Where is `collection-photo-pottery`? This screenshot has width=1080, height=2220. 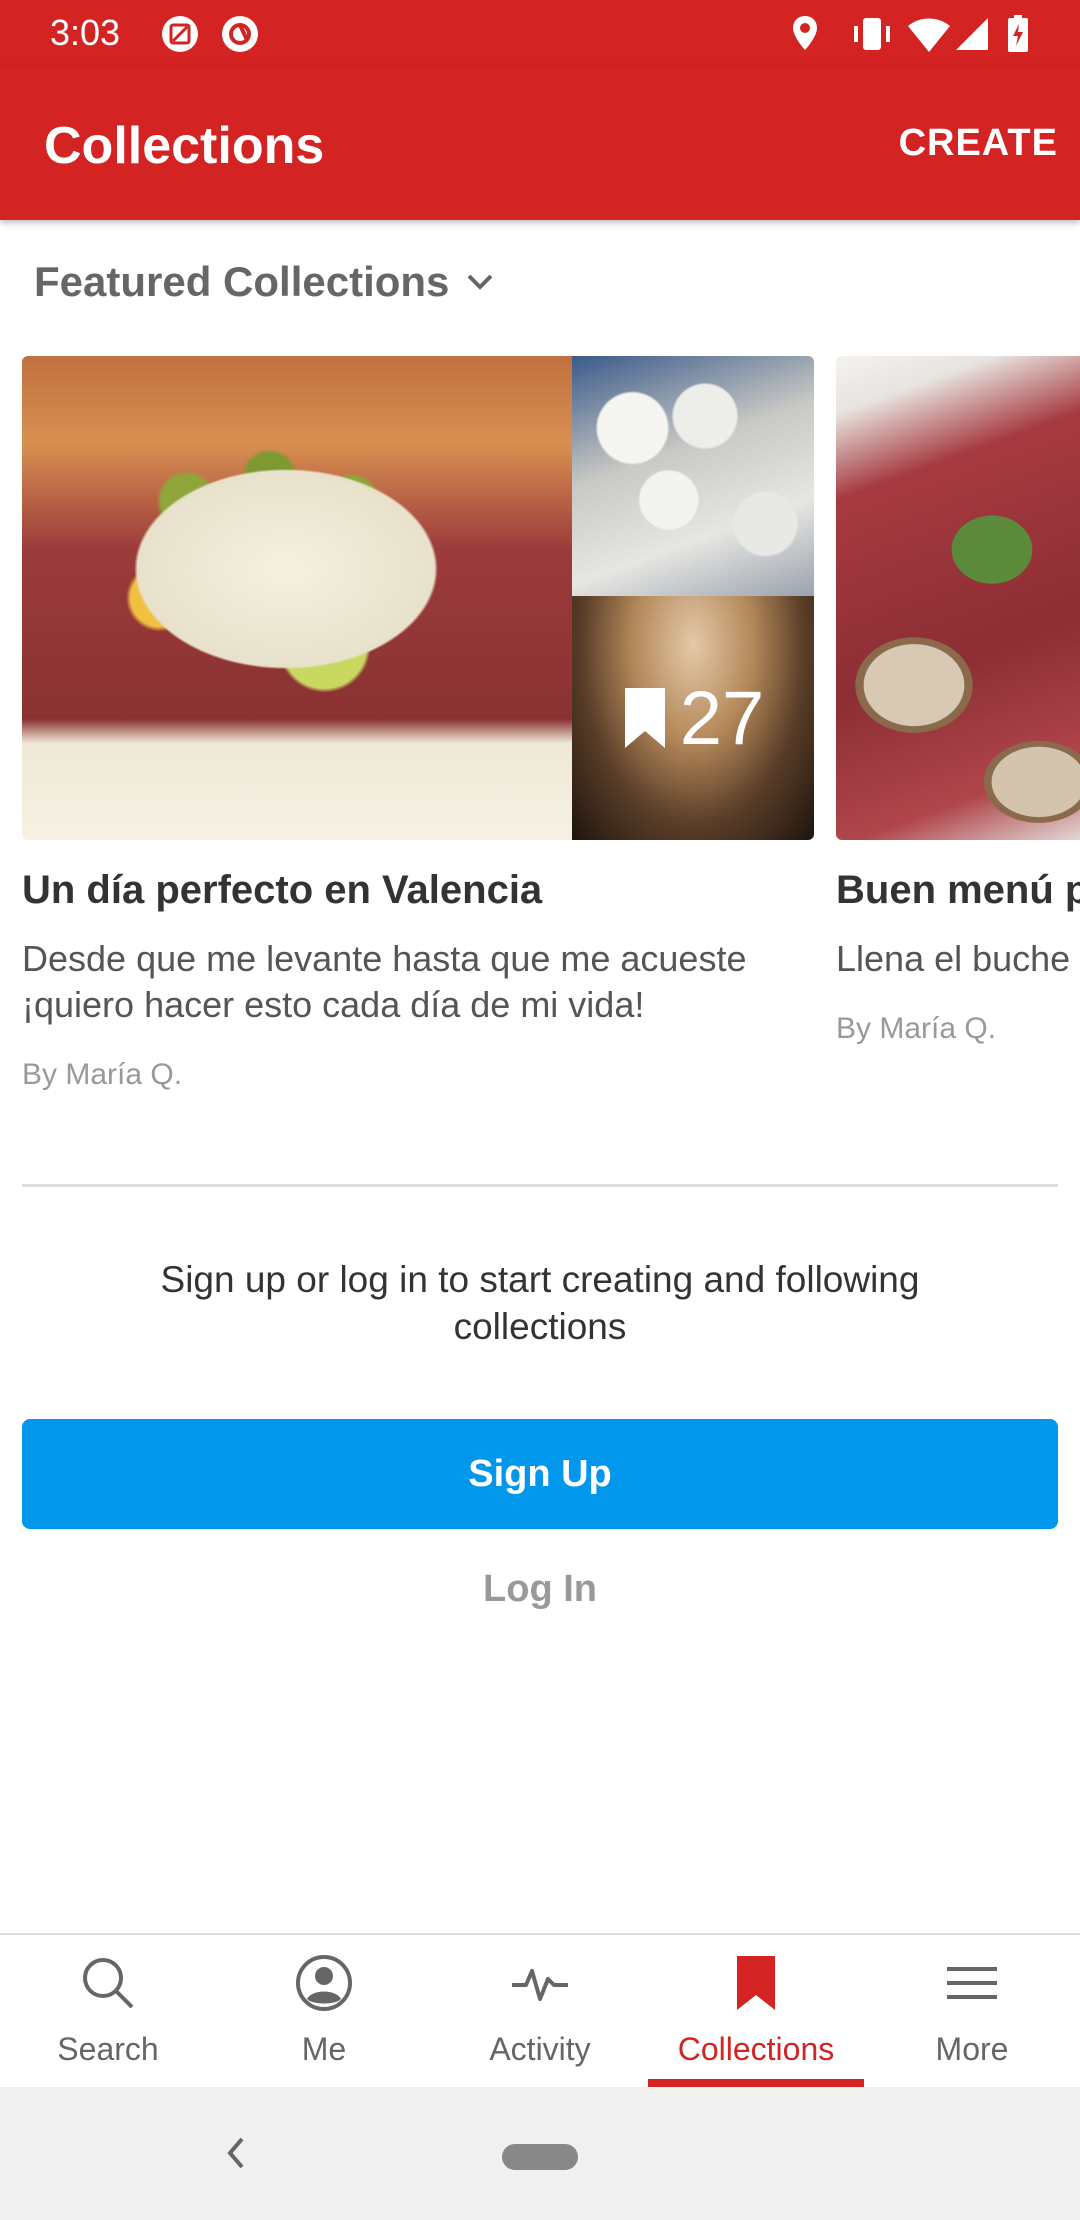 collection-photo-pottery is located at coordinates (693, 476).